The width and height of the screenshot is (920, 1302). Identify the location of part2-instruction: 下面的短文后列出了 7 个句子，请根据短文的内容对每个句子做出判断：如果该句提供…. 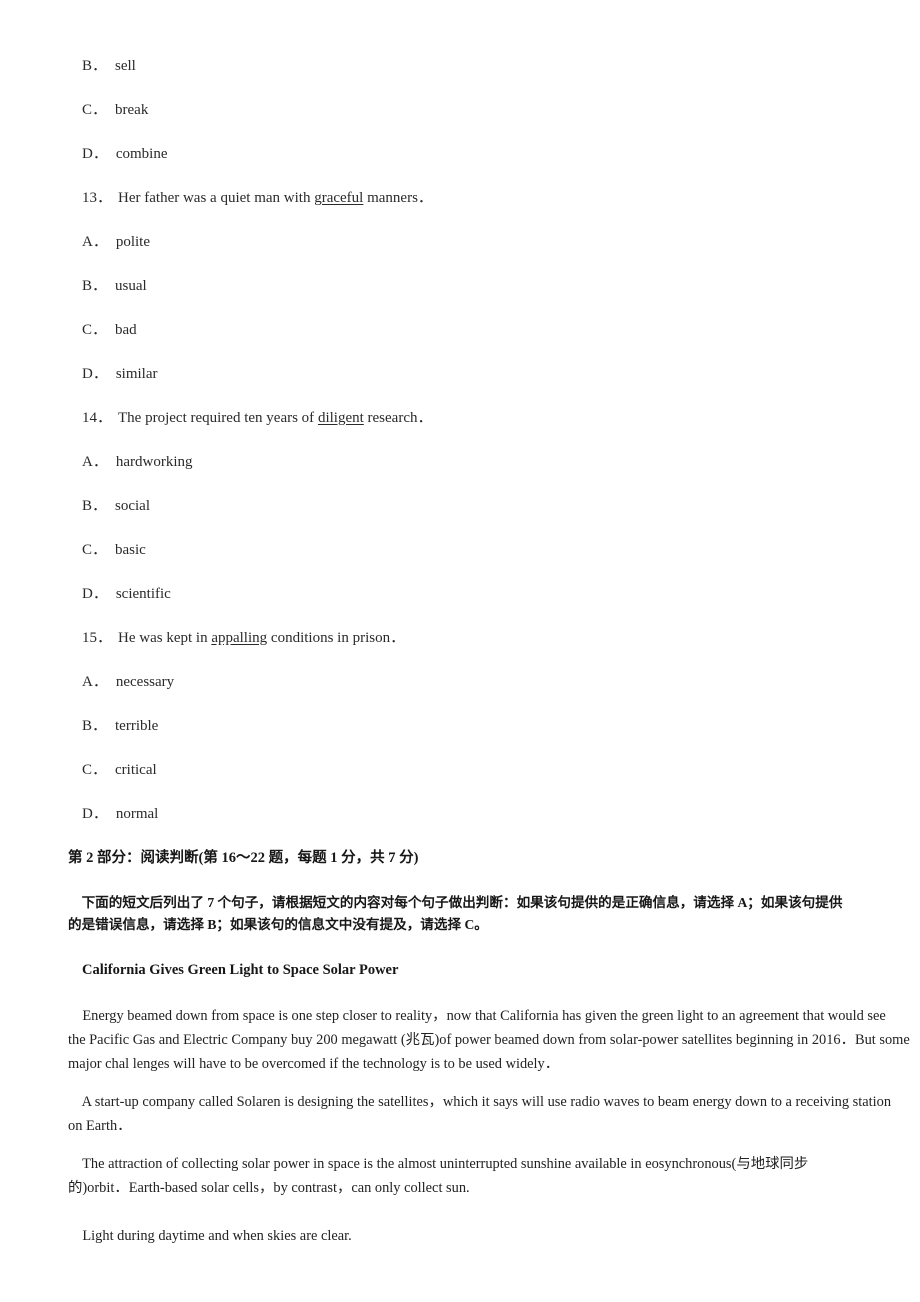
(468, 914).